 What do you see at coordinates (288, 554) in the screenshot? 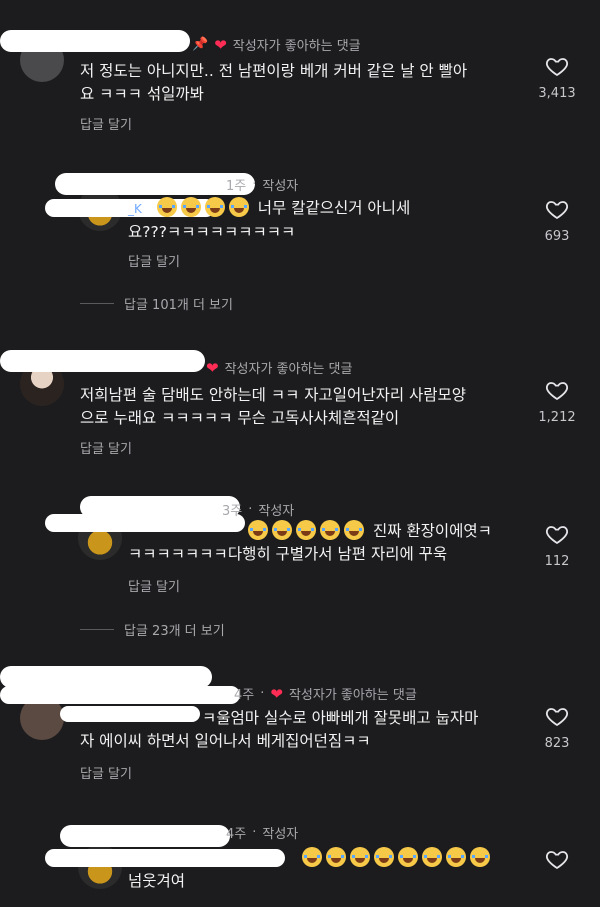
I see `comment-text-line: ㅋㅋㅋㅋㅋㅋㅋ다행히 구별가서 남편 자리에 꾸욱` at bounding box center [288, 554].